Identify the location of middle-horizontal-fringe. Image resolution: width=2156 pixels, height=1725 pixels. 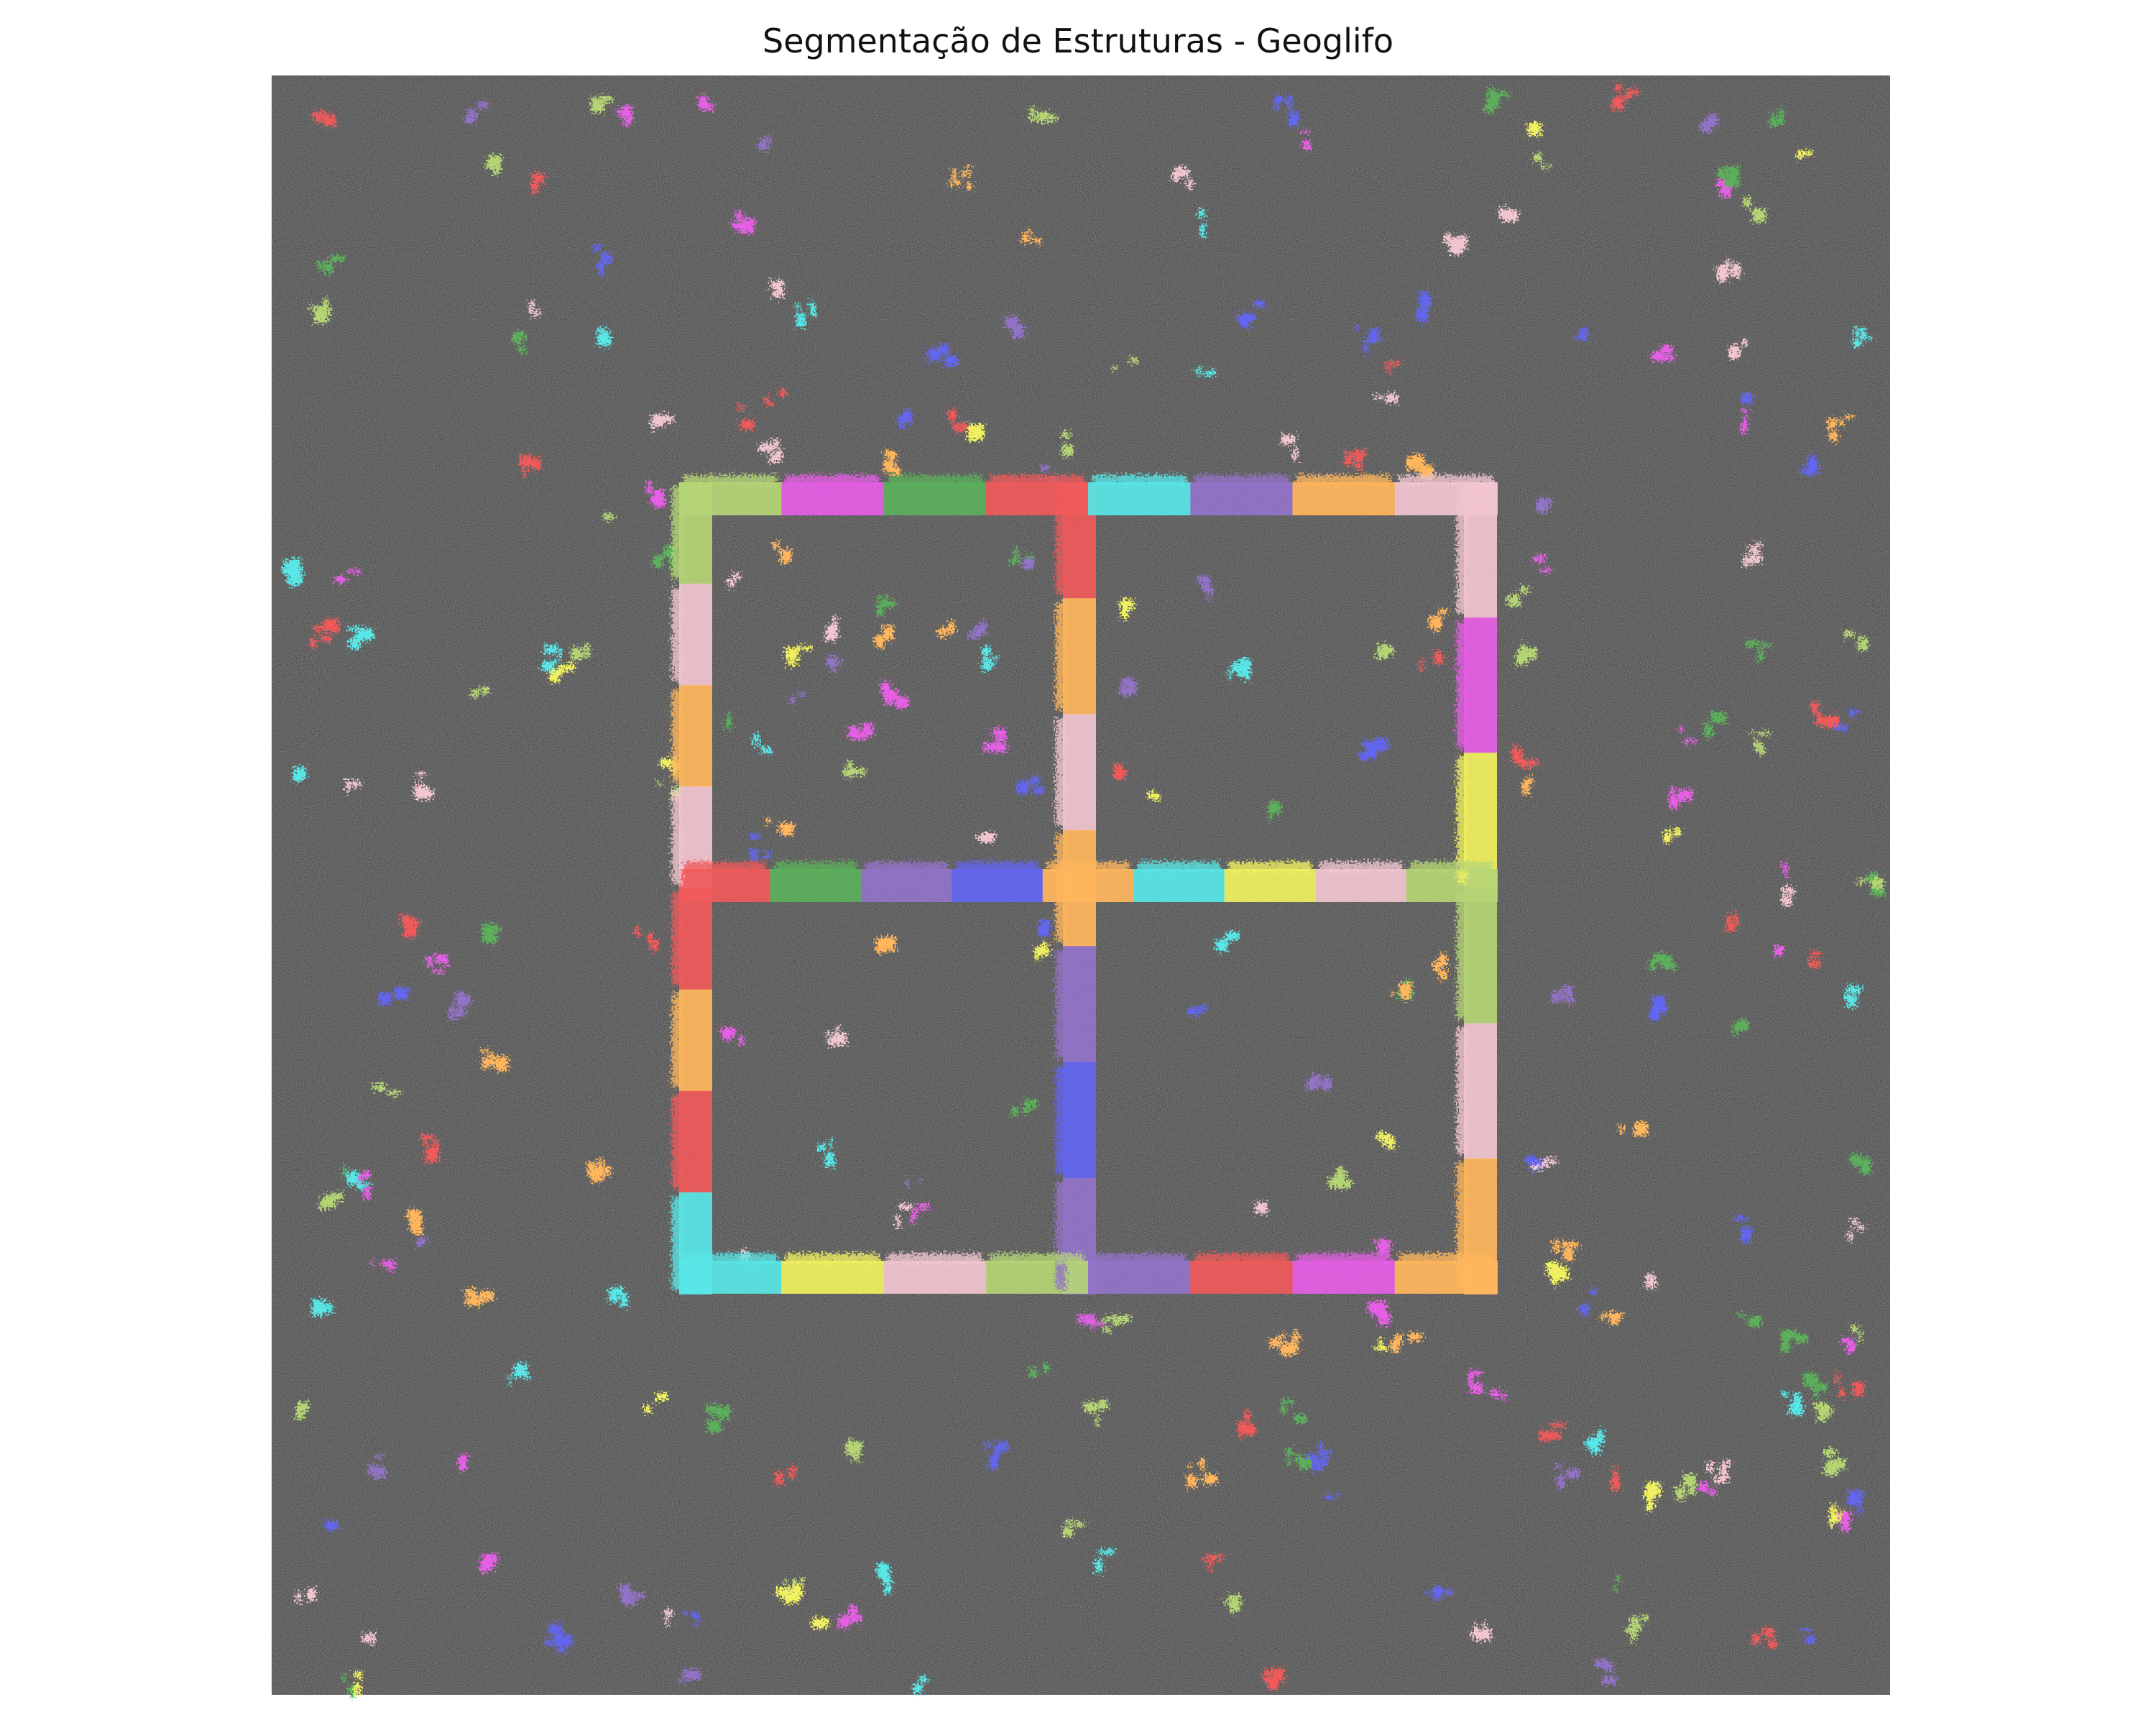
(1270, 867).